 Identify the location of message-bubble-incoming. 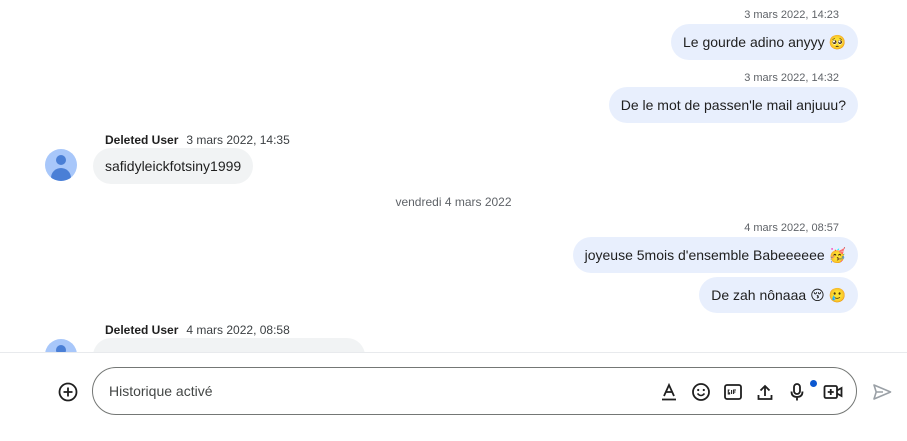
(229, 345).